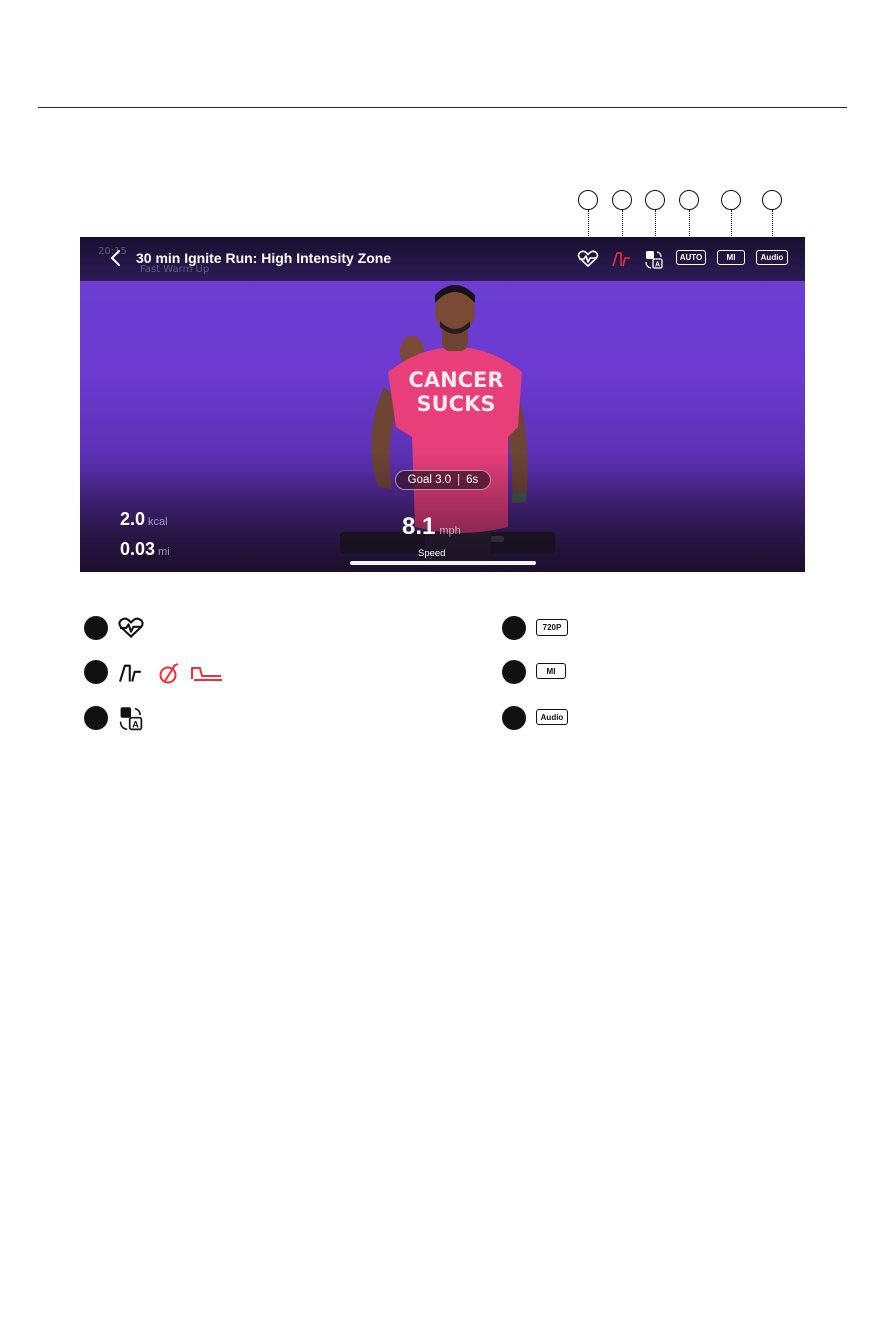 The image size is (883, 1324). Describe the element at coordinates (551, 671) in the screenshot. I see `legend-units-pill: MI` at that location.